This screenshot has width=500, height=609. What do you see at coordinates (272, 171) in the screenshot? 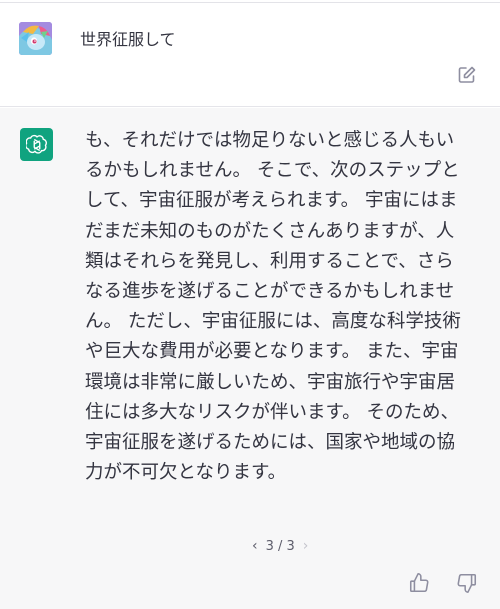
I see `answer-line: るかもしれません。 そこで、次のステップと` at bounding box center [272, 171].